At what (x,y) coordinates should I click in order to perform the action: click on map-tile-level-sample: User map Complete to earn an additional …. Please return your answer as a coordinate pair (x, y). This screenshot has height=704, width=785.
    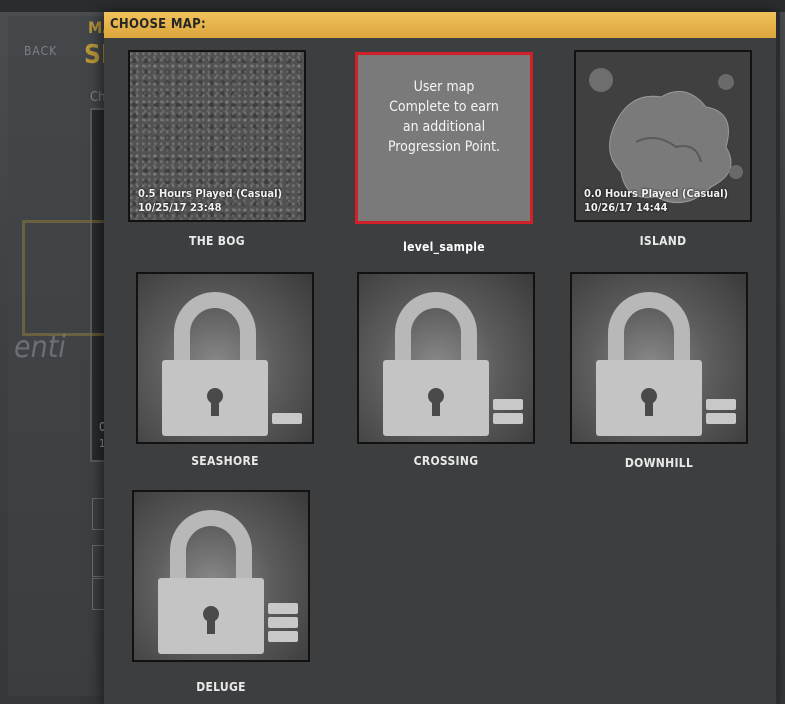
    Looking at the image, I should click on (444, 138).